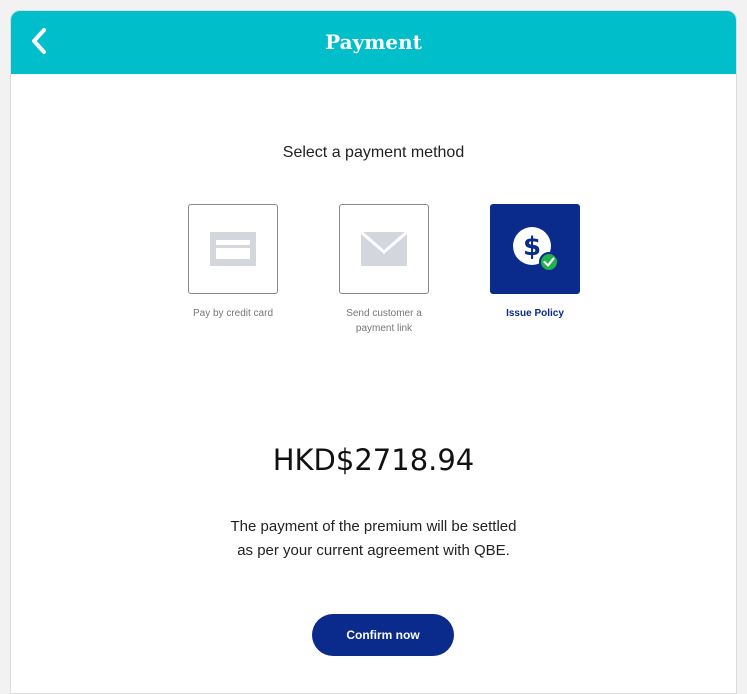 The height and width of the screenshot is (694, 747). Describe the element at coordinates (383, 635) in the screenshot. I see `confirm-button: Confirm now` at that location.